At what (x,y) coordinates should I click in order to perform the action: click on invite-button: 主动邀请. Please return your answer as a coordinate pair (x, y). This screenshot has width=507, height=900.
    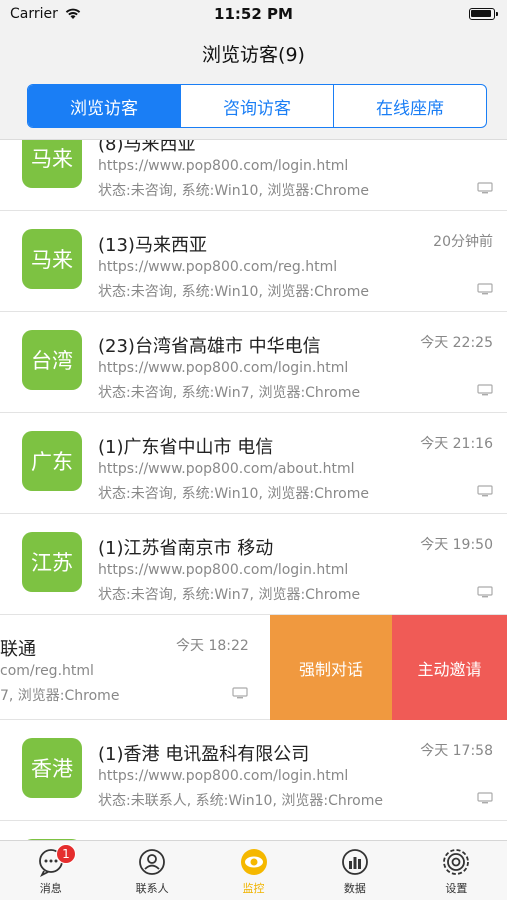
    Looking at the image, I should click on (449, 667).